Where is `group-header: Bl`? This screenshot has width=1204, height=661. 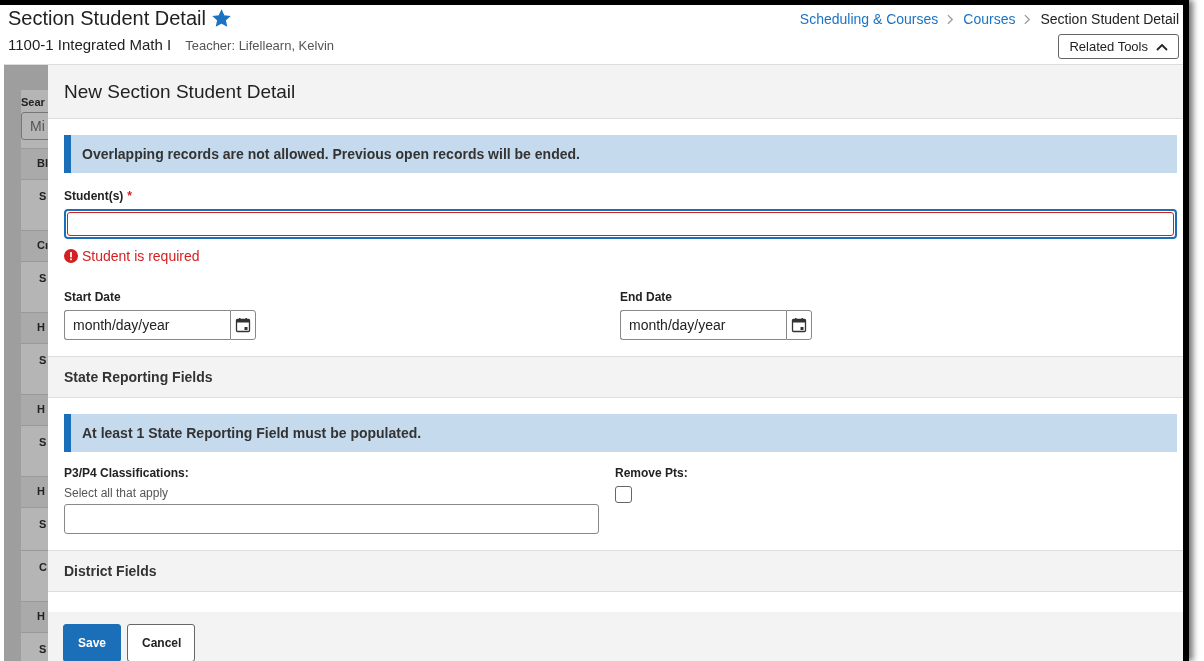
group-header: Bl is located at coordinates (34, 164).